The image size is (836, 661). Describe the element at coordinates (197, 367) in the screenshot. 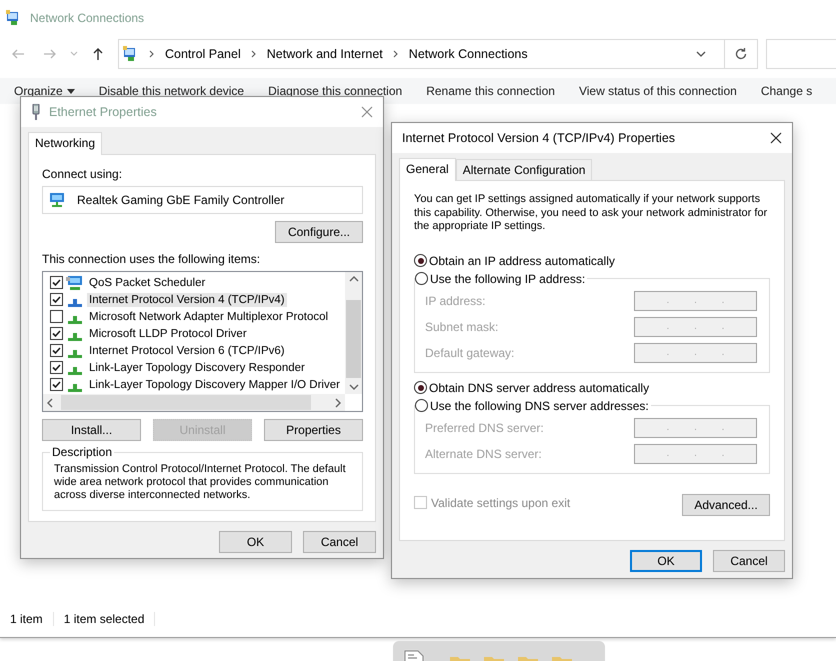

I see `list-item: Link-Layer Topology Discovery Responder` at that location.